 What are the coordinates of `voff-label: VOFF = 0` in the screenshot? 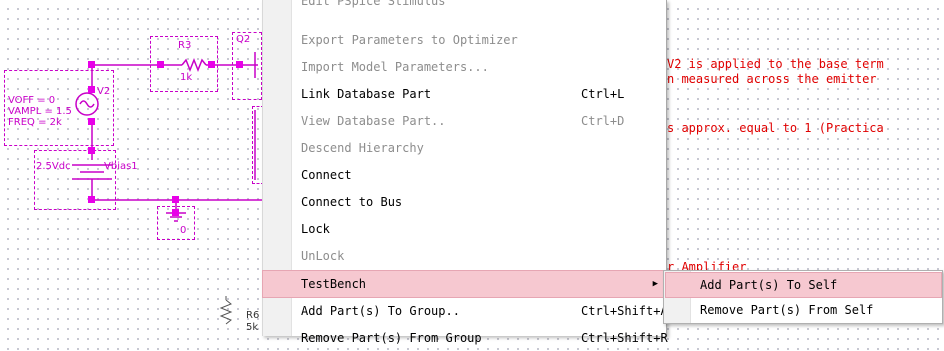 It's located at (32, 100).